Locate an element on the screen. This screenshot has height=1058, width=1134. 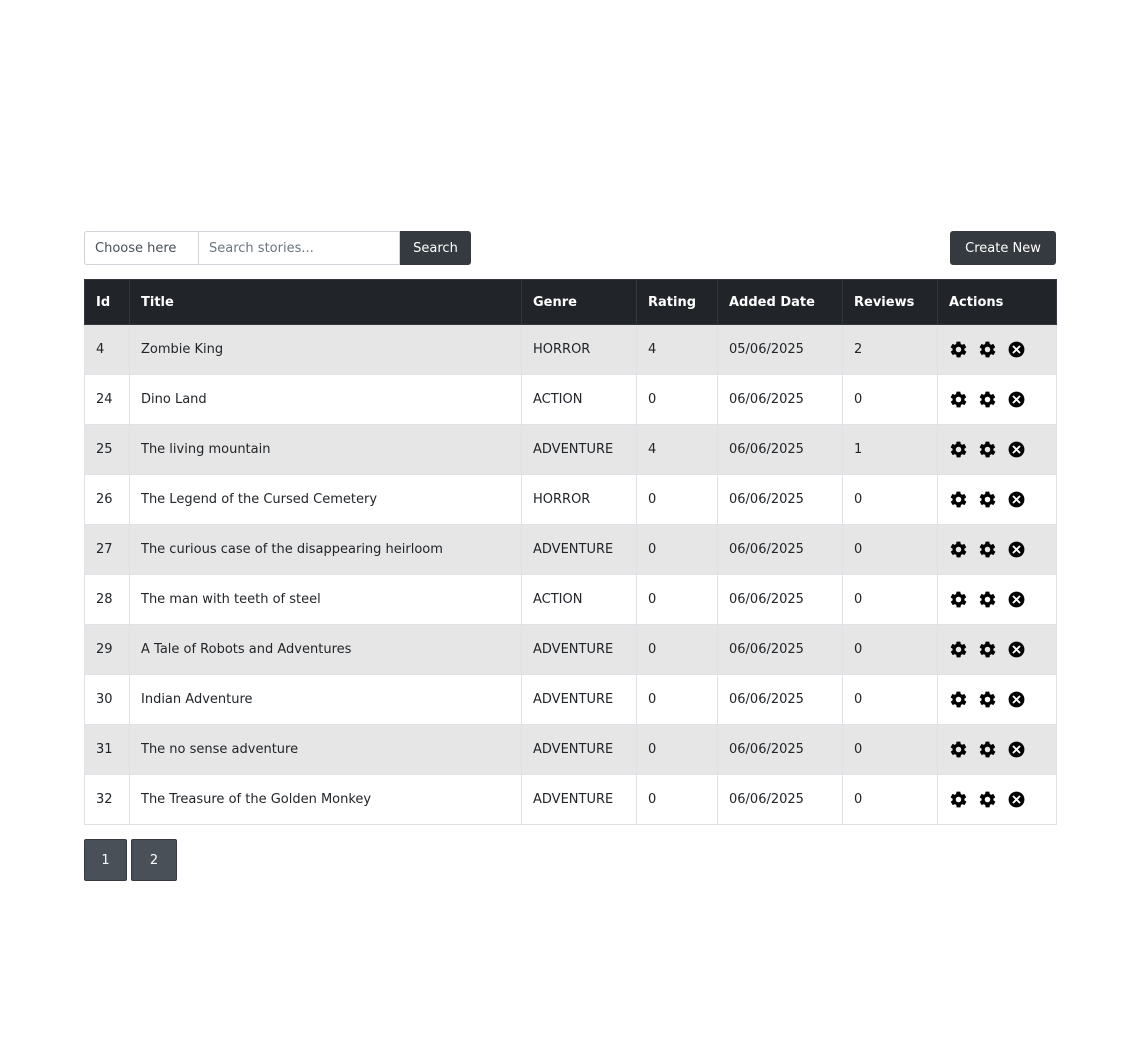
cell-title: The living mountain is located at coordinates (325, 449).